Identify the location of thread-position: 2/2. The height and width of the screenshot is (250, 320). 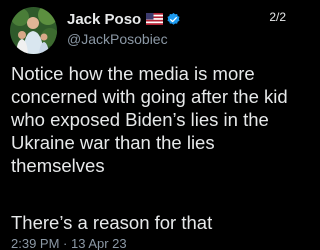
(277, 17).